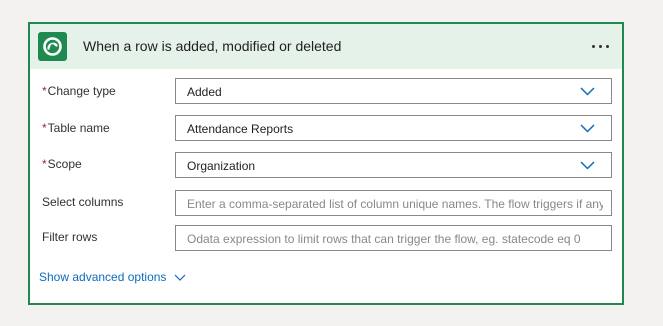 Image resolution: width=663 pixels, height=326 pixels. Describe the element at coordinates (393, 165) in the screenshot. I see `scope-dropdown: Organization` at that location.